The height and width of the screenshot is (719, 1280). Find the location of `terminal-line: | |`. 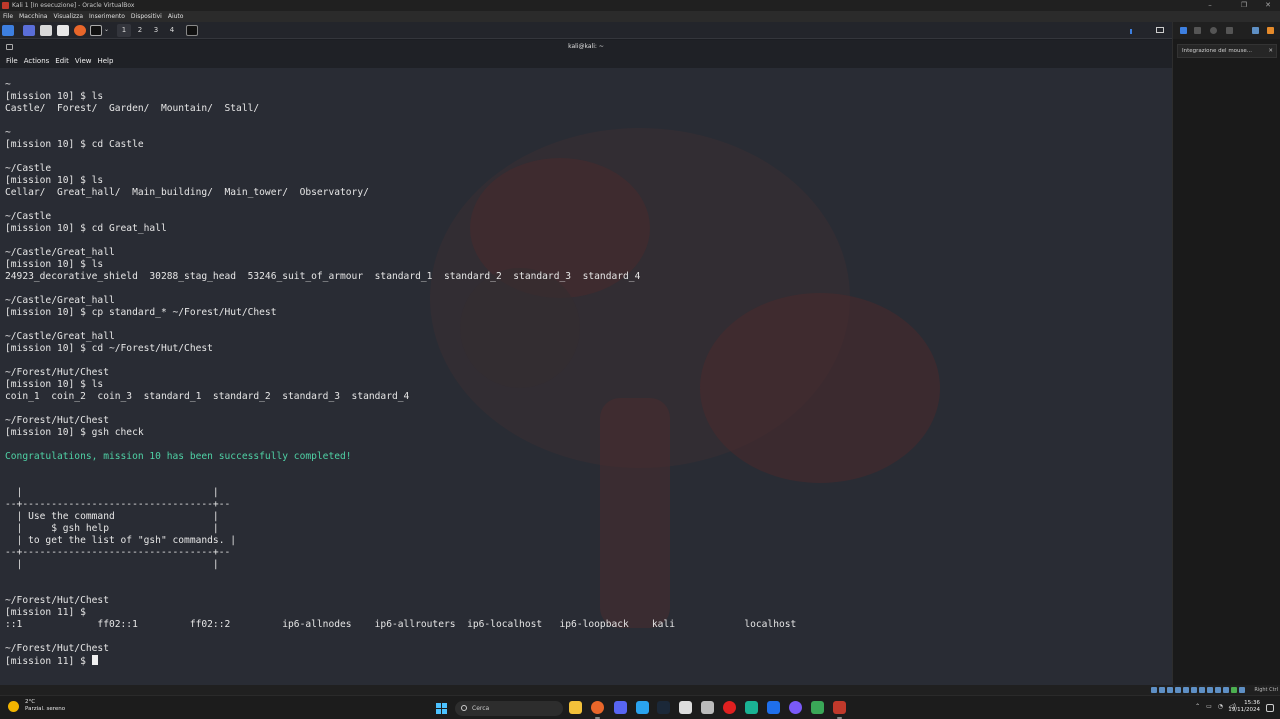

terminal-line: | | is located at coordinates (112, 492).